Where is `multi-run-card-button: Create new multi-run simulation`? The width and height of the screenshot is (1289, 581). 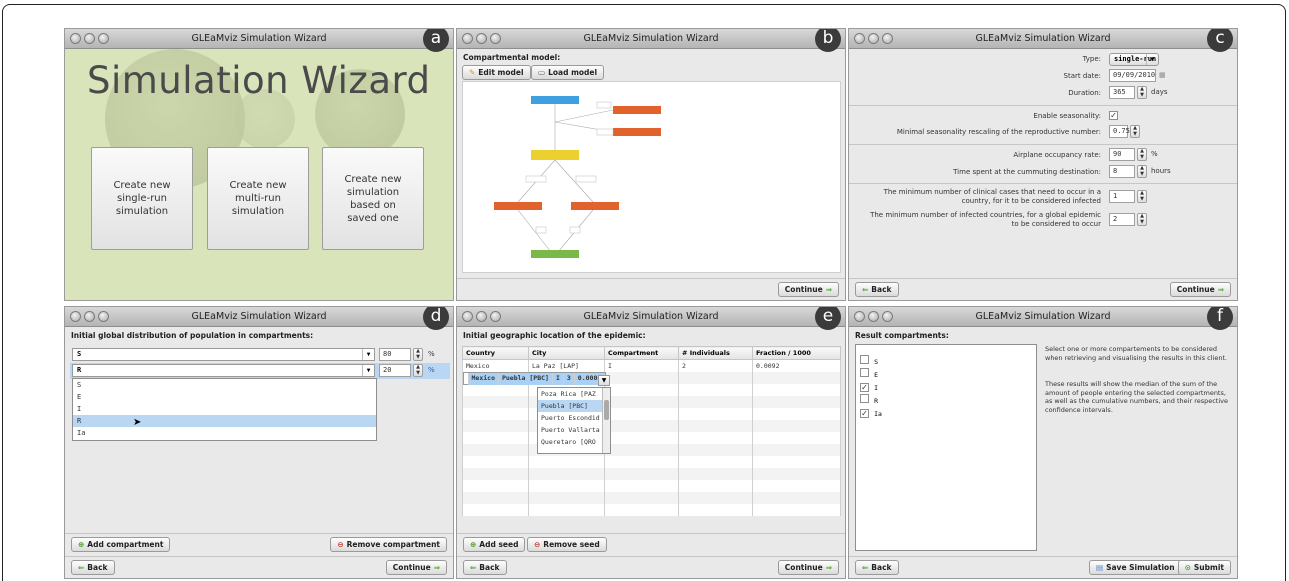
multi-run-card-button: Create new multi-run simulation is located at coordinates (258, 198).